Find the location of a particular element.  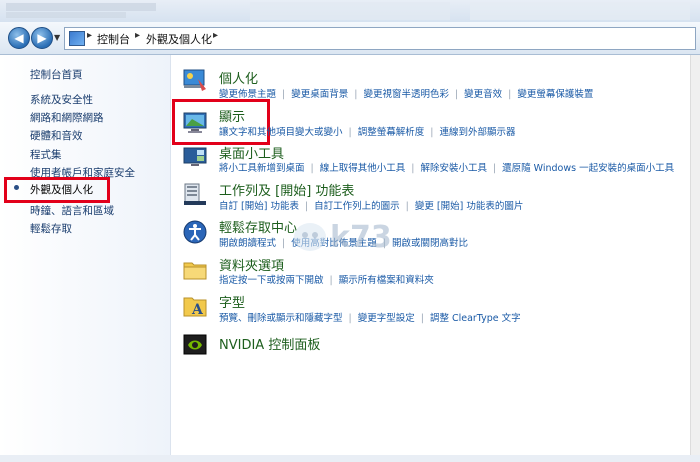

link-get-gadgets-online: 線上取得其他小工具 is located at coordinates (363, 168).